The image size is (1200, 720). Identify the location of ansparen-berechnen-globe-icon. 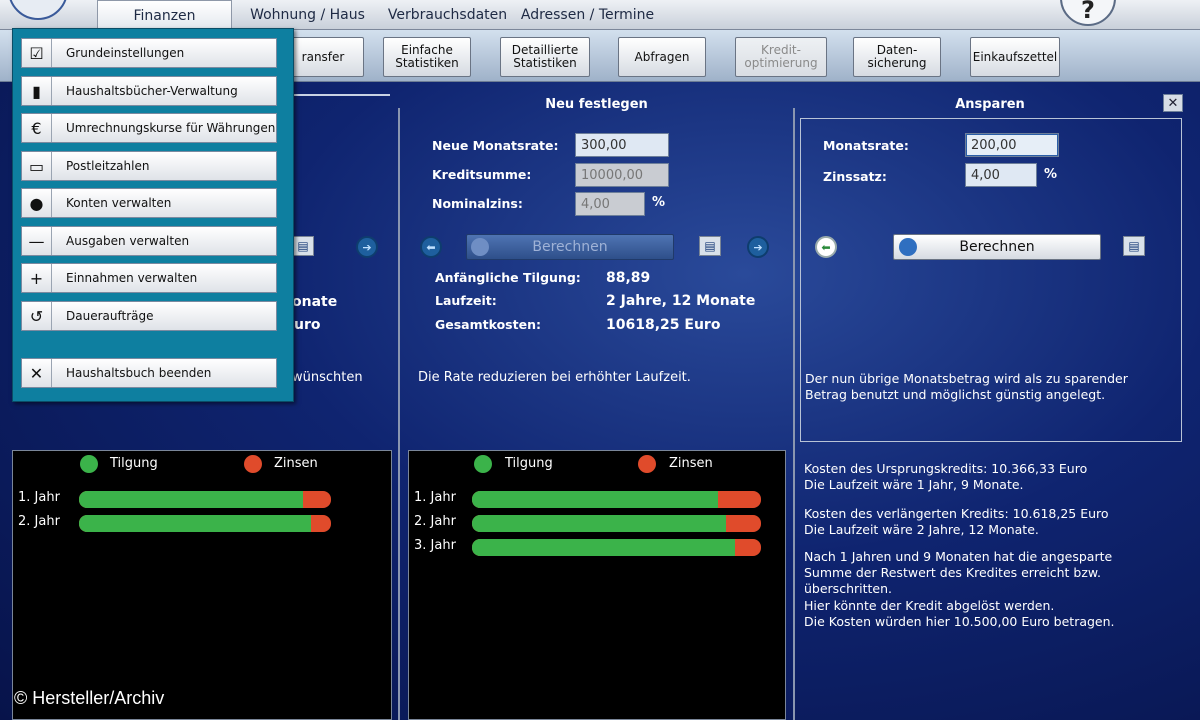
(908, 247).